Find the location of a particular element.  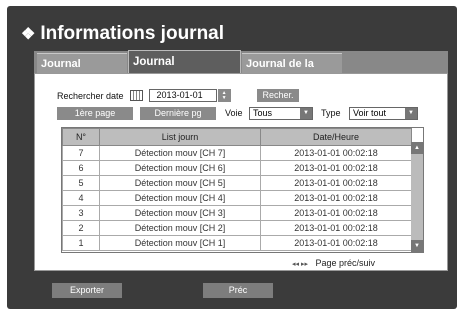

tab-system-log: Journal système is located at coordinates (82, 71).